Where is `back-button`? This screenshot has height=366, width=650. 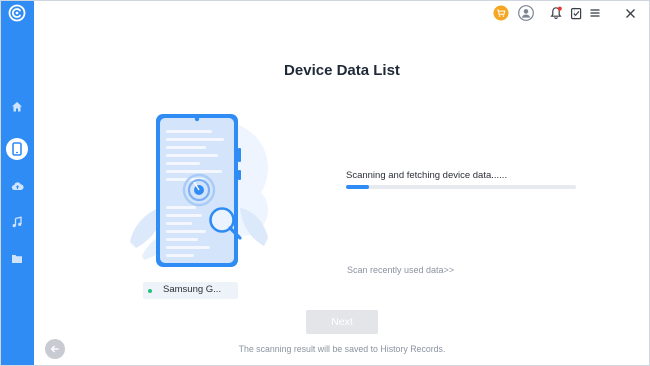
back-button is located at coordinates (55, 349).